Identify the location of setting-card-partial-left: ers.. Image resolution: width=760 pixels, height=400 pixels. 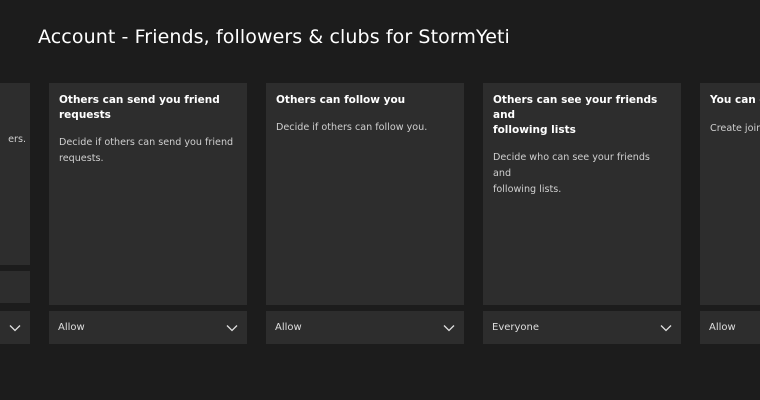
(15, 174).